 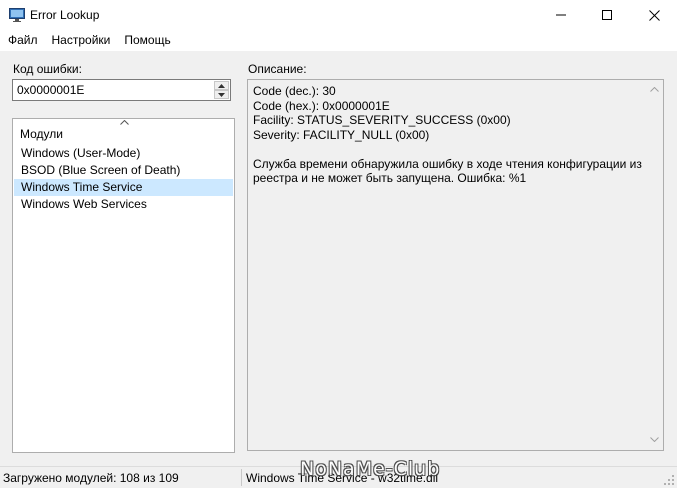 I want to click on module-item-label: Windows (User-Mode), so click(x=81, y=153).